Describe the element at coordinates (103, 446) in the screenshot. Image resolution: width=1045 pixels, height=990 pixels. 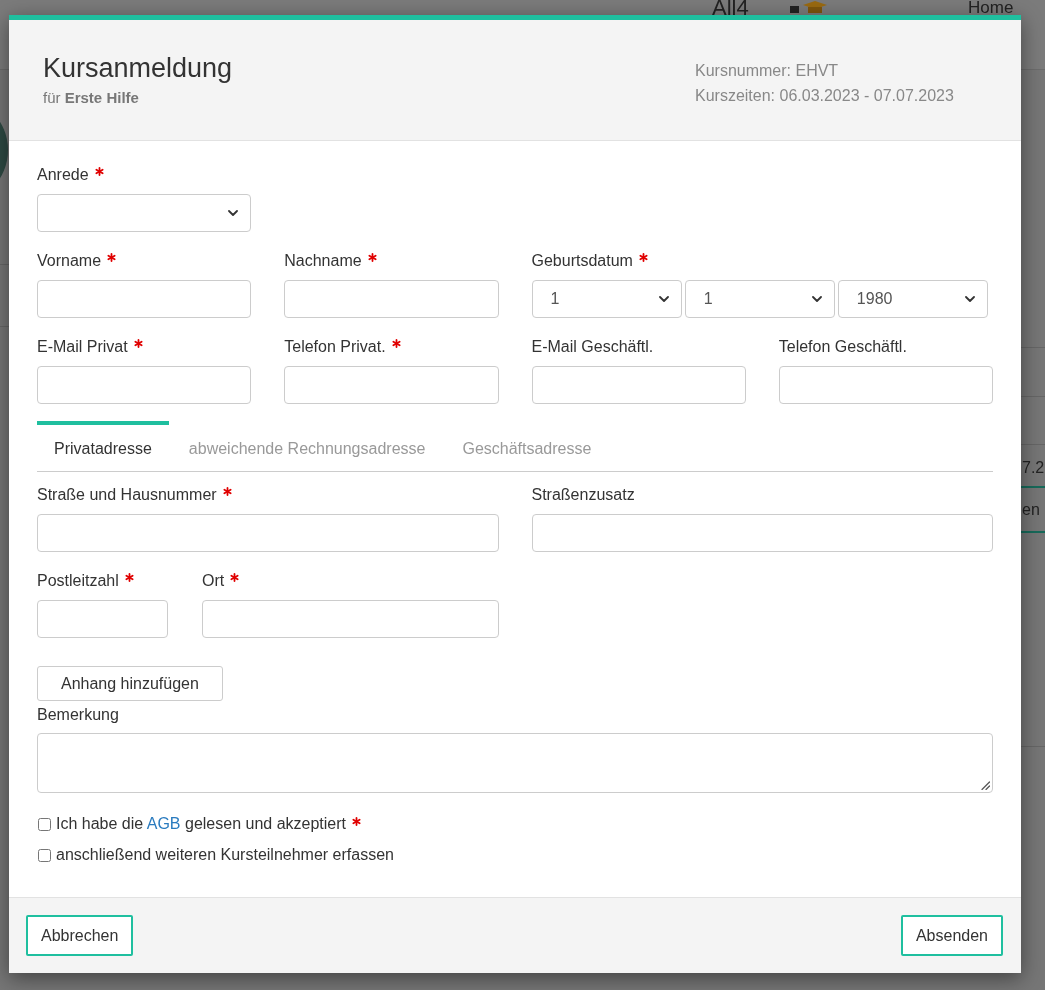
I see `address-tab: Privatadresse` at that location.